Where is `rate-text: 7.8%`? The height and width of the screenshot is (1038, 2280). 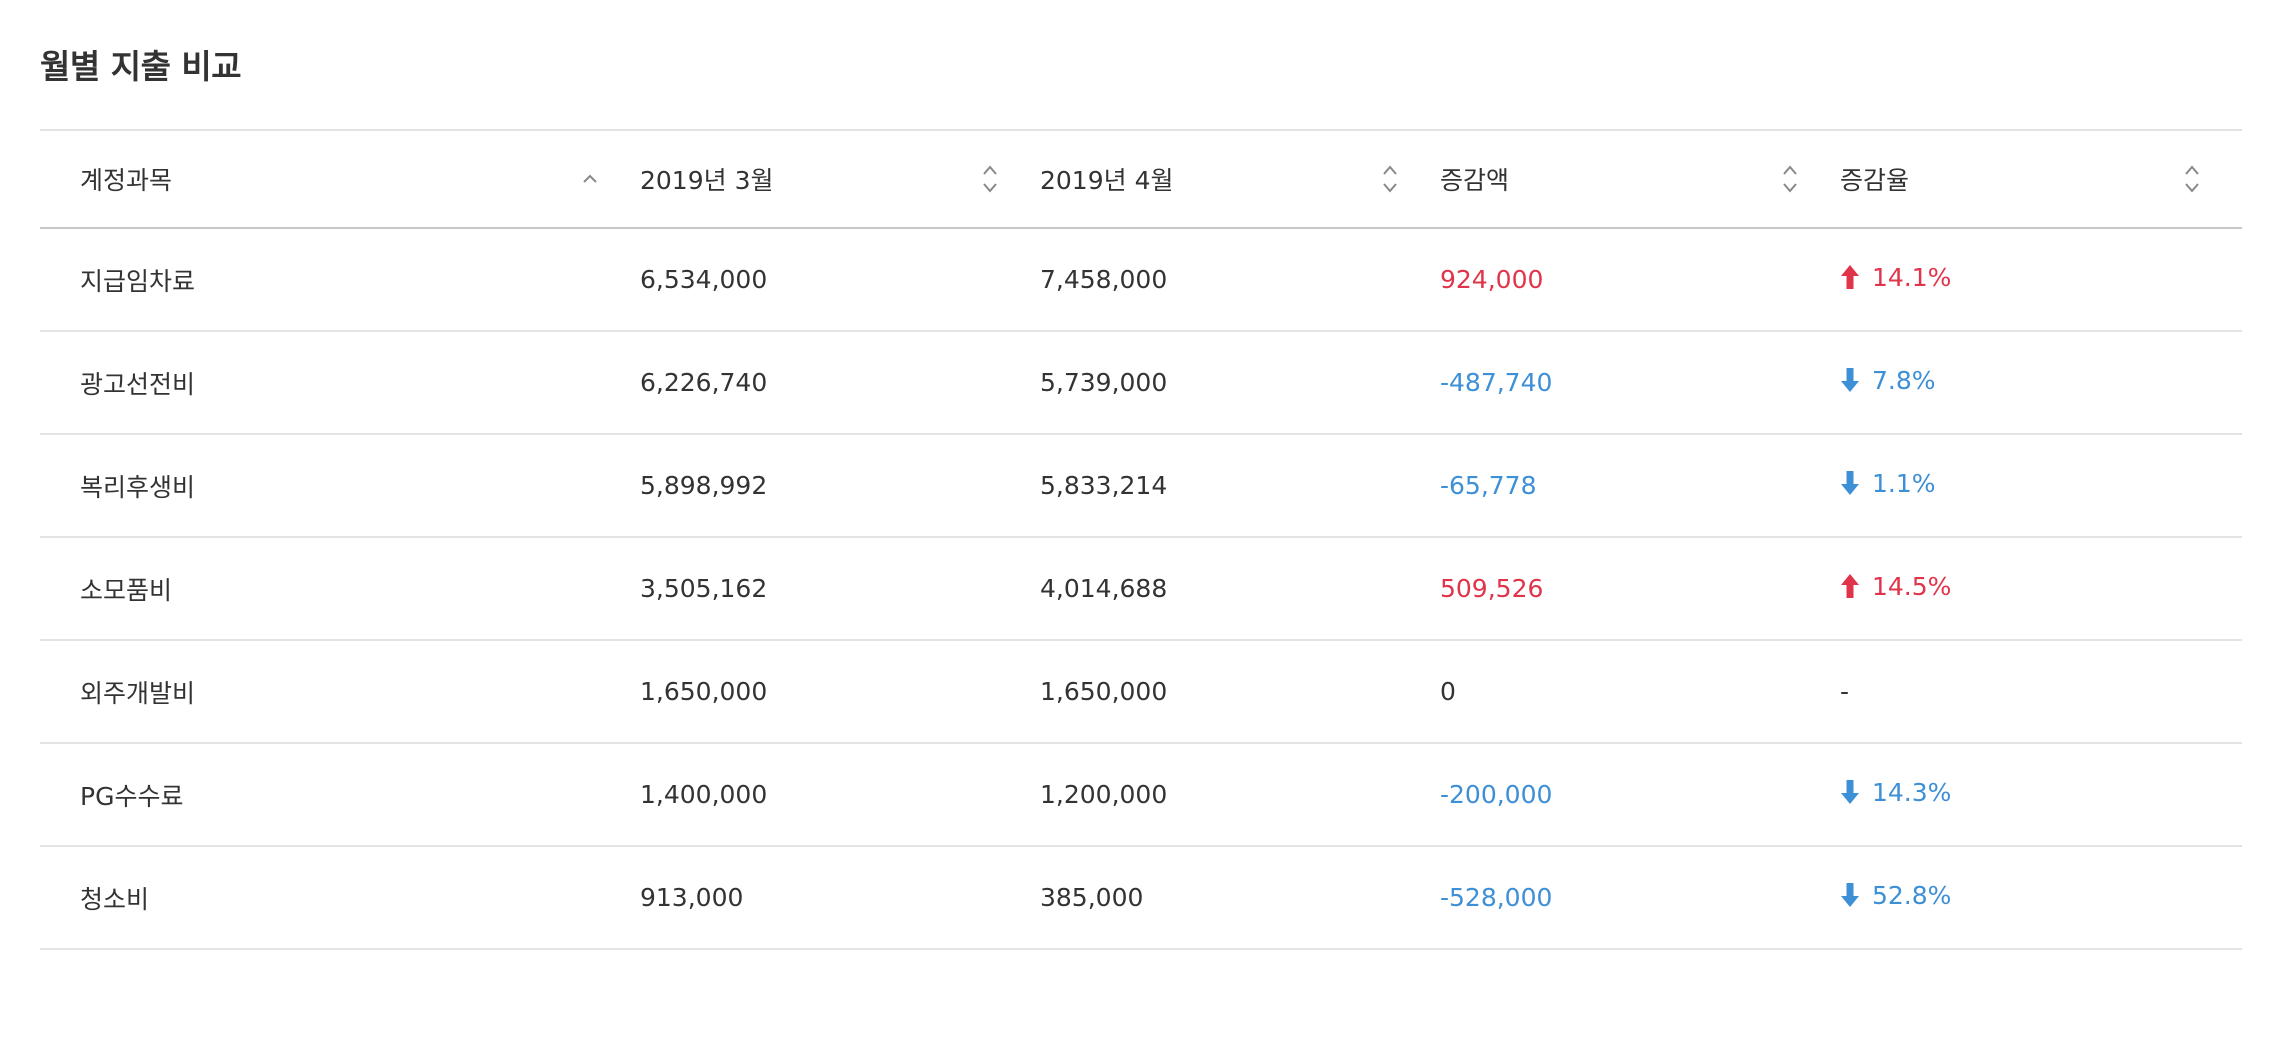 rate-text: 7.8% is located at coordinates (1904, 380).